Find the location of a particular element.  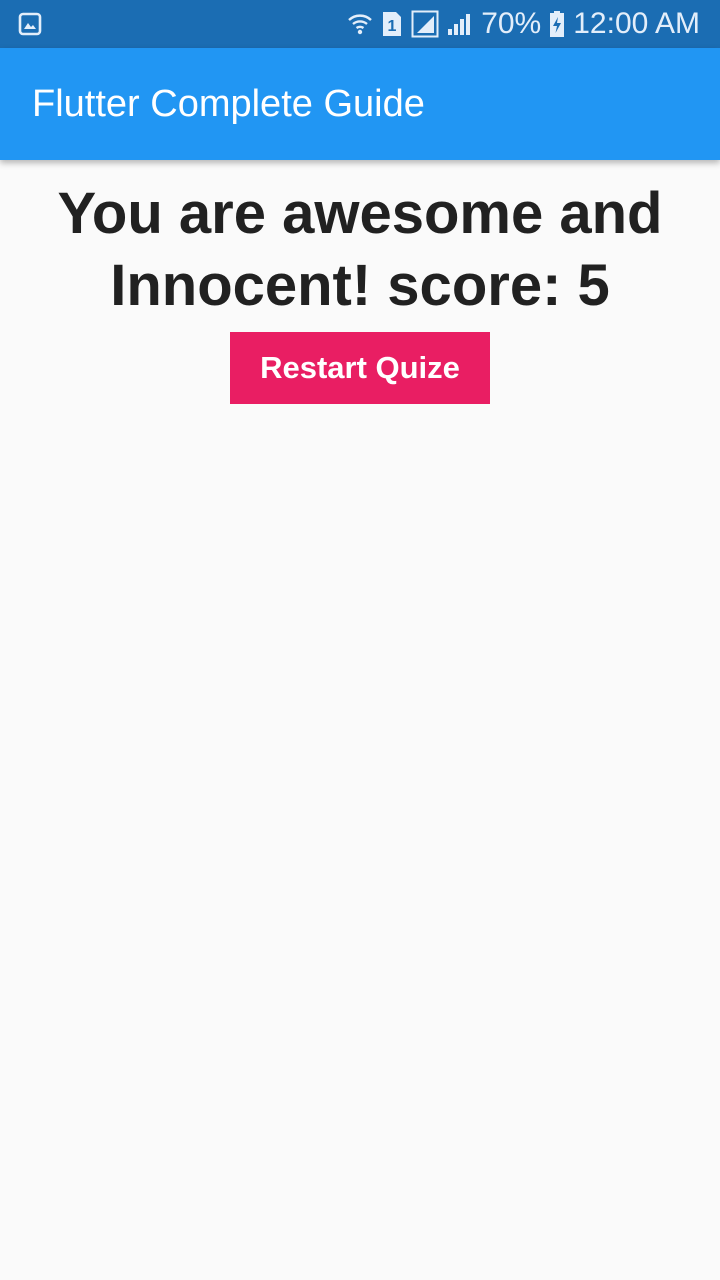

result-message: You are awesome and Innocent! score: 5 is located at coordinates (360, 249).